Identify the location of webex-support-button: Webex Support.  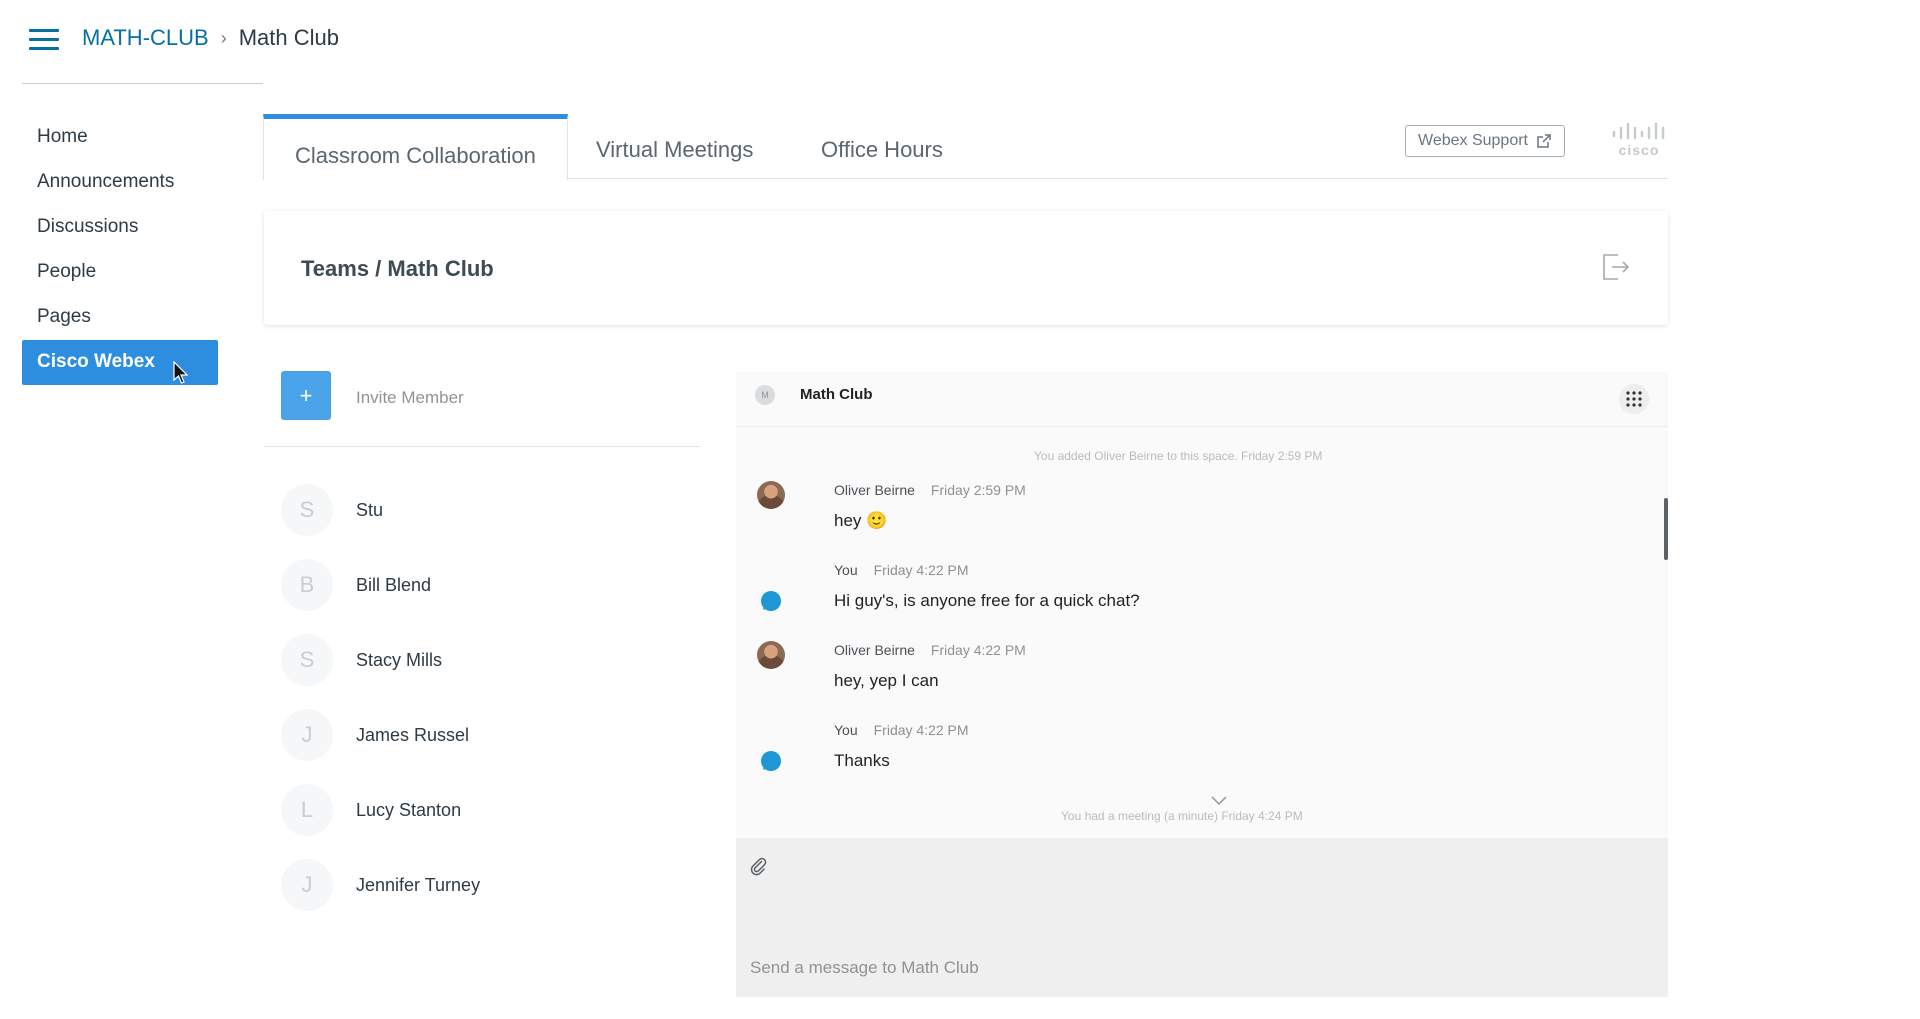
(1485, 141).